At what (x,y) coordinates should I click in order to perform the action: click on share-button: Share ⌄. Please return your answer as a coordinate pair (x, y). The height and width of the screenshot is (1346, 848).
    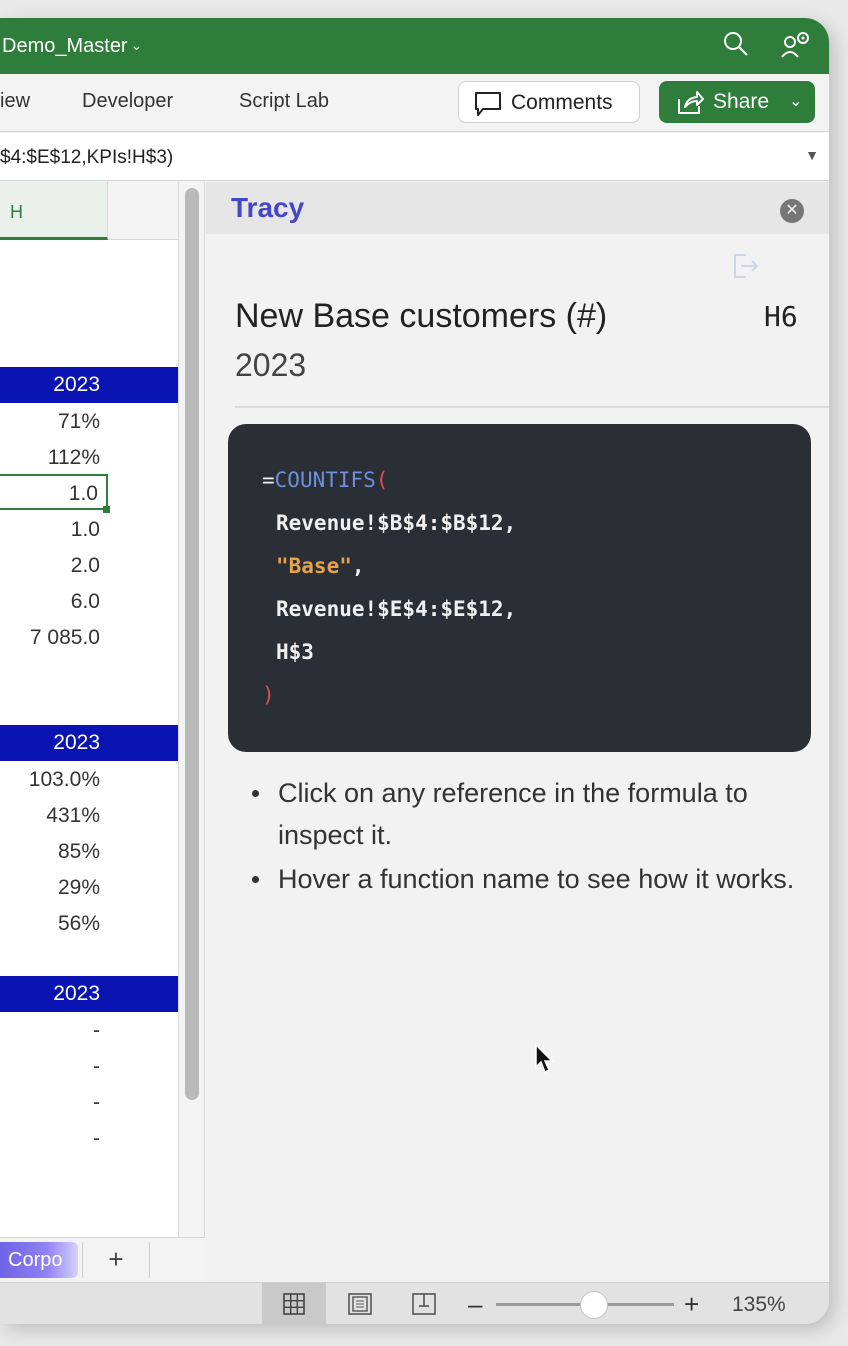
    Looking at the image, I should click on (737, 102).